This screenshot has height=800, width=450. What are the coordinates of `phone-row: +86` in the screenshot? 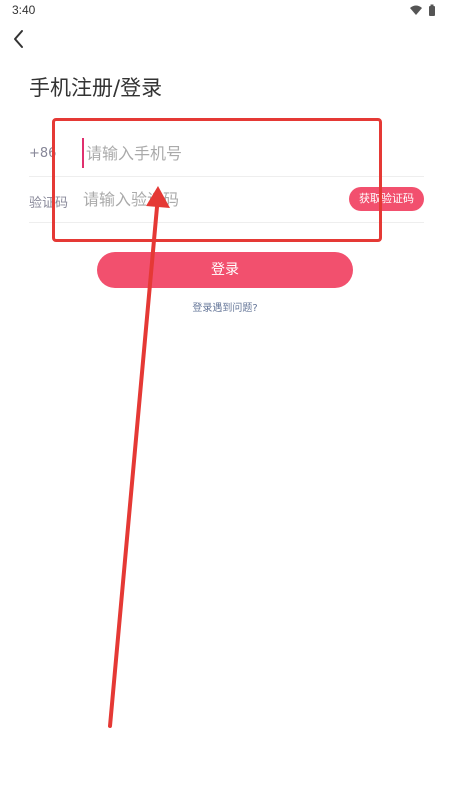 It's located at (226, 154).